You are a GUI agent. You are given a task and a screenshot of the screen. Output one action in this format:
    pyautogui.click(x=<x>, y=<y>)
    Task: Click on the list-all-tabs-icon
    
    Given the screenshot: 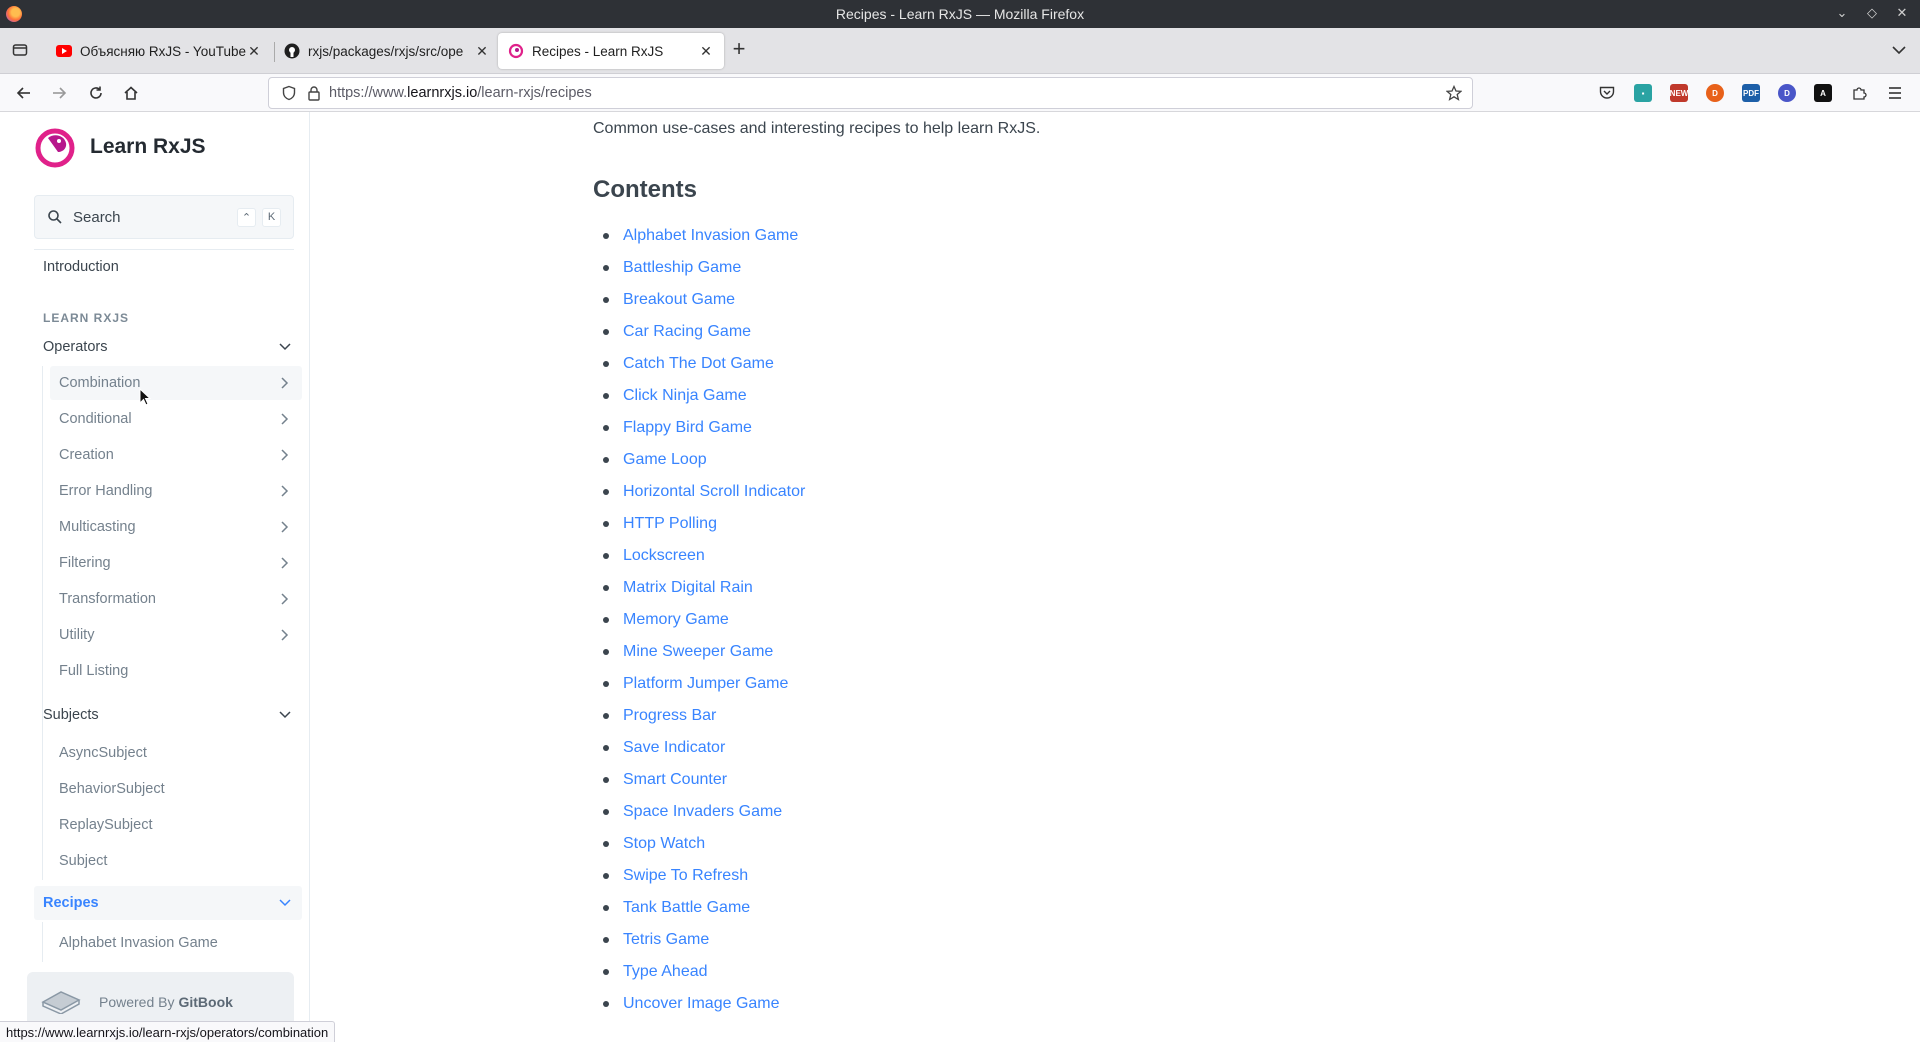 What is the action you would take?
    pyautogui.click(x=1899, y=51)
    